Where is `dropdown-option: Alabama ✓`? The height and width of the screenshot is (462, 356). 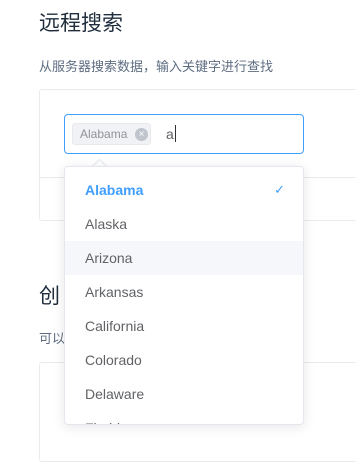
dropdown-option: Alabama ✓ is located at coordinates (184, 190).